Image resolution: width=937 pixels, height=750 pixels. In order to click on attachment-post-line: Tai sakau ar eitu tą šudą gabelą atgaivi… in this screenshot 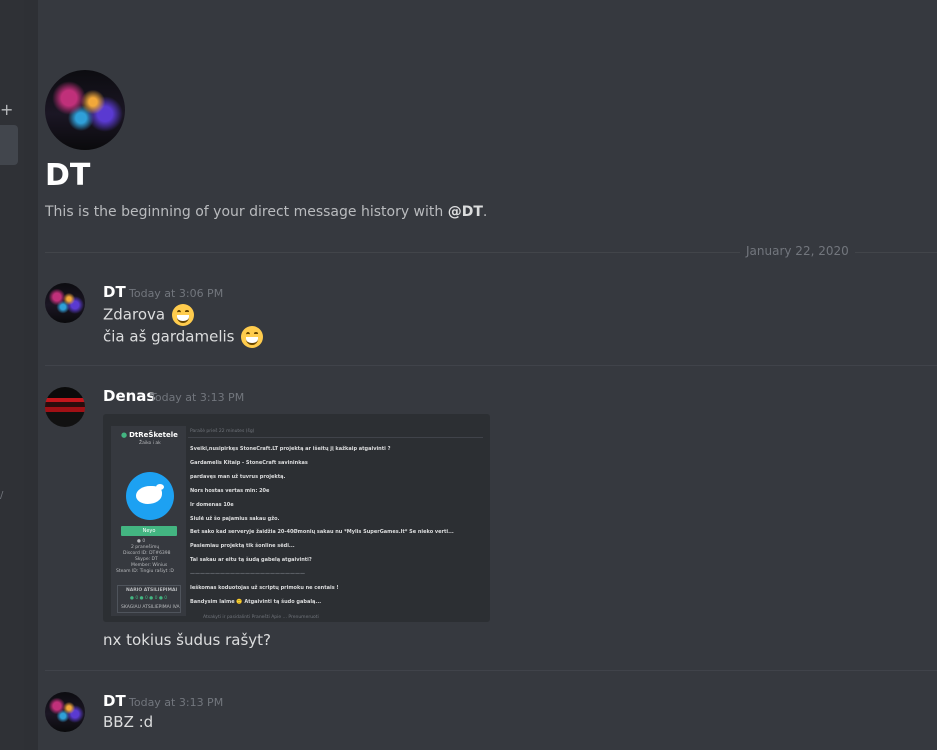, I will do `click(251, 560)`.